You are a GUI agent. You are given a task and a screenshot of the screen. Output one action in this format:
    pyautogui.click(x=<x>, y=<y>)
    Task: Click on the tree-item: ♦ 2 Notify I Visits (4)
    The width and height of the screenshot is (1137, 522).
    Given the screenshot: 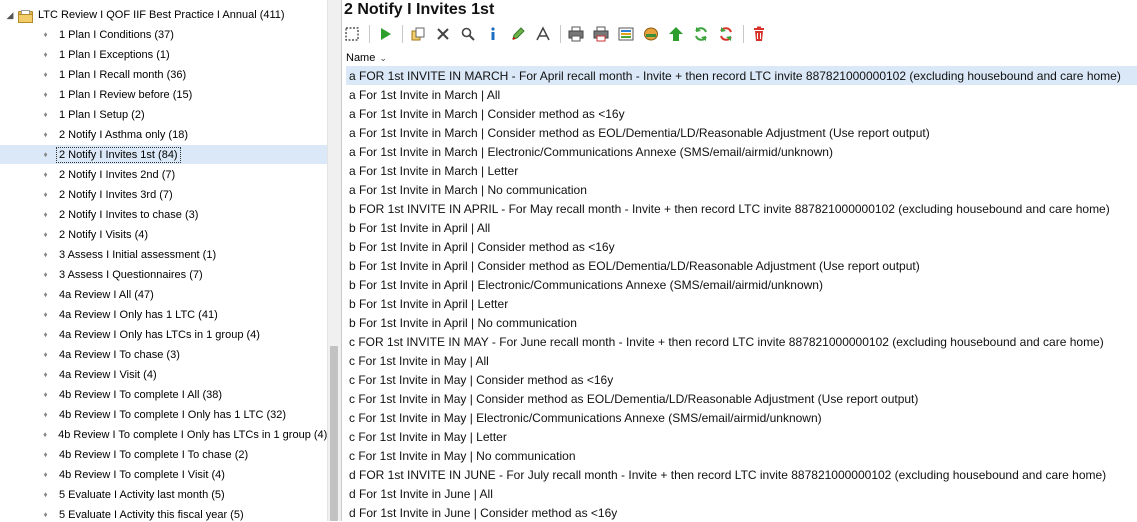 What is the action you would take?
    pyautogui.click(x=163, y=234)
    